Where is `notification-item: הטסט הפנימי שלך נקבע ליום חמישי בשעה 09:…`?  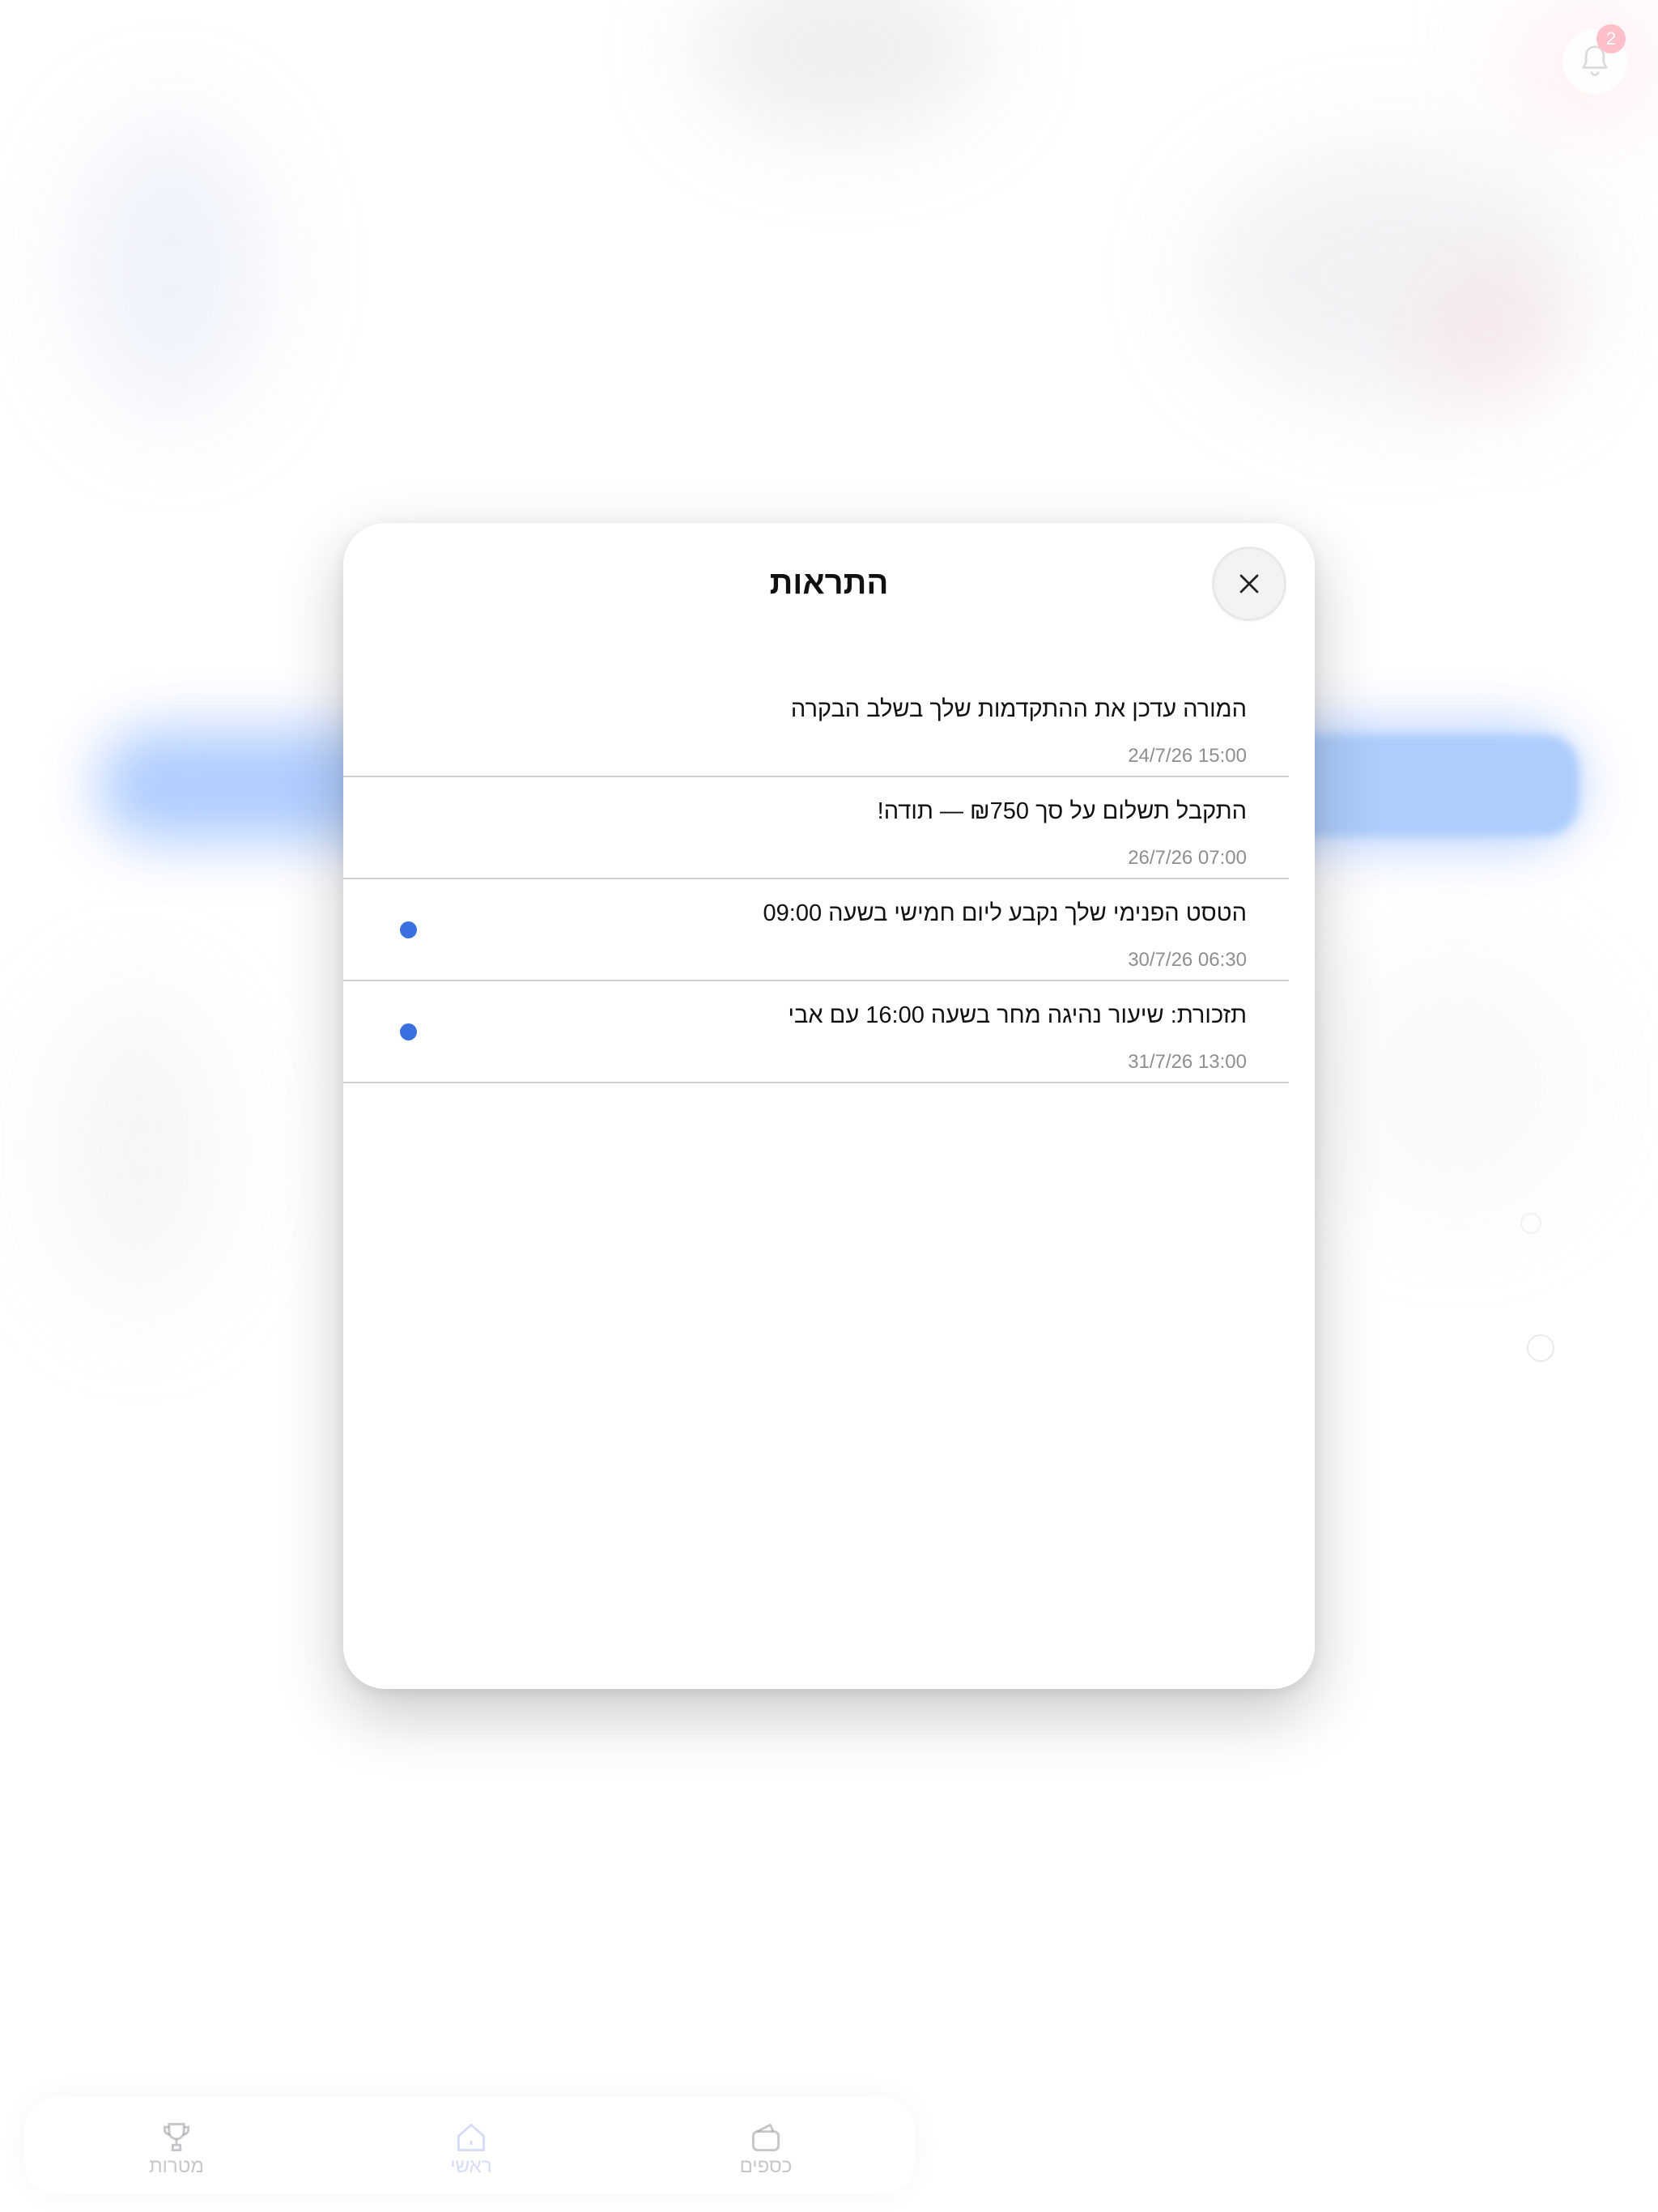 notification-item: הטסט הפנימי שלך נקבע ליום חמישי בשעה 09:… is located at coordinates (816, 930).